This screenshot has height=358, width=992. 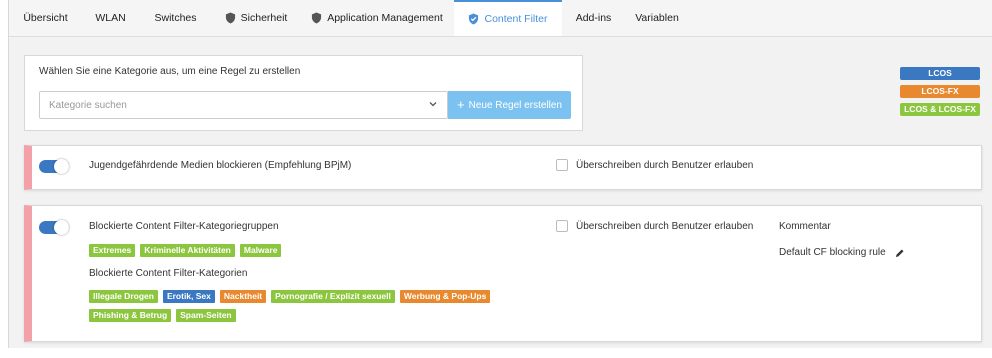 I want to click on category-tag: Spam-Seiten, so click(x=206, y=315).